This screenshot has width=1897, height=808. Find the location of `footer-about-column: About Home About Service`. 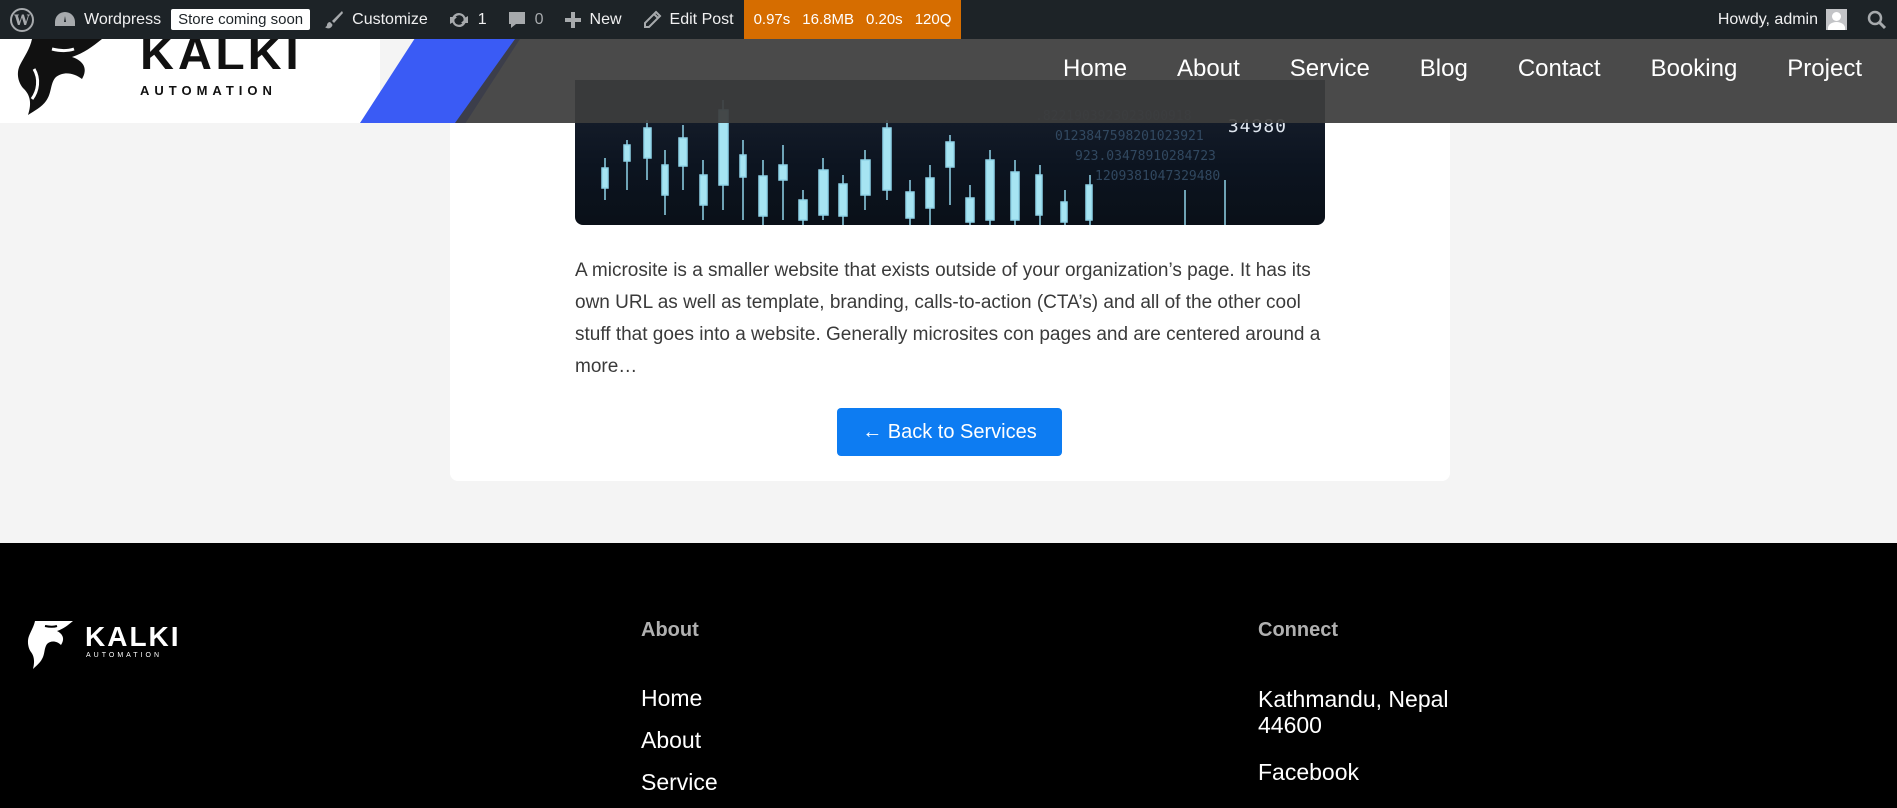

footer-about-column: About Home About Service is located at coordinates (679, 707).